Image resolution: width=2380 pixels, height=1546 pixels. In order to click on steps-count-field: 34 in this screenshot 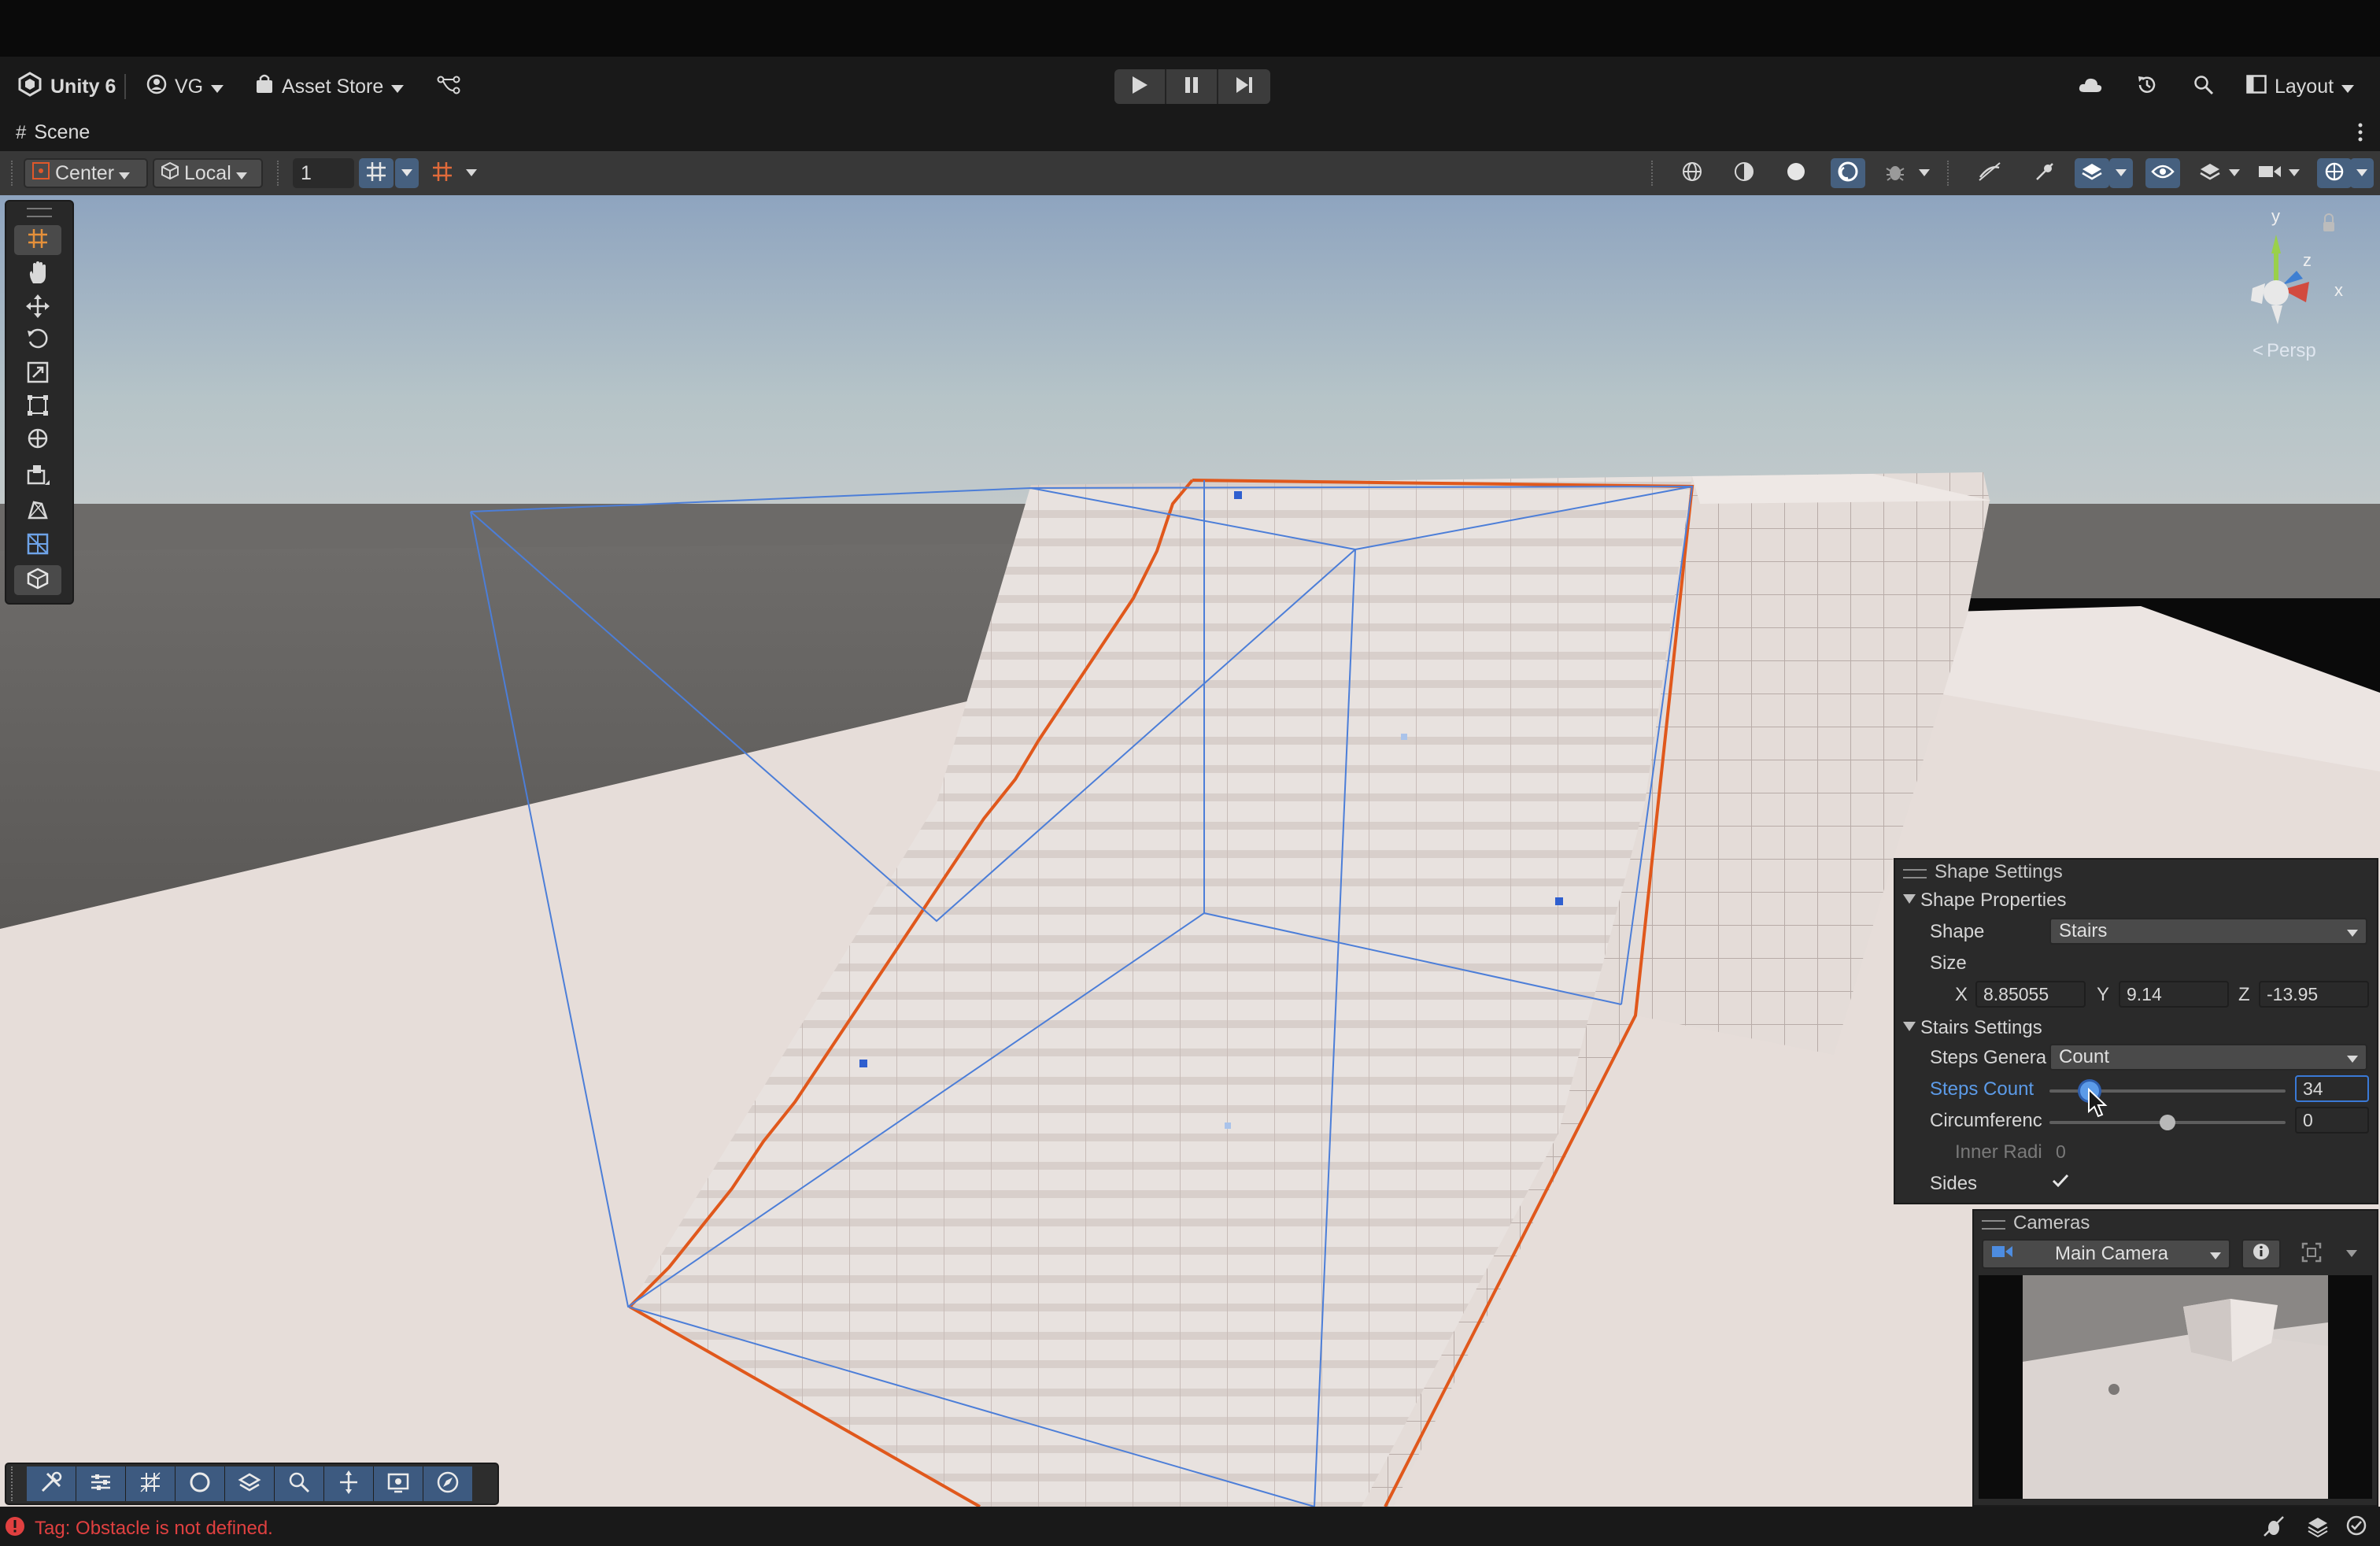, I will do `click(2332, 1088)`.